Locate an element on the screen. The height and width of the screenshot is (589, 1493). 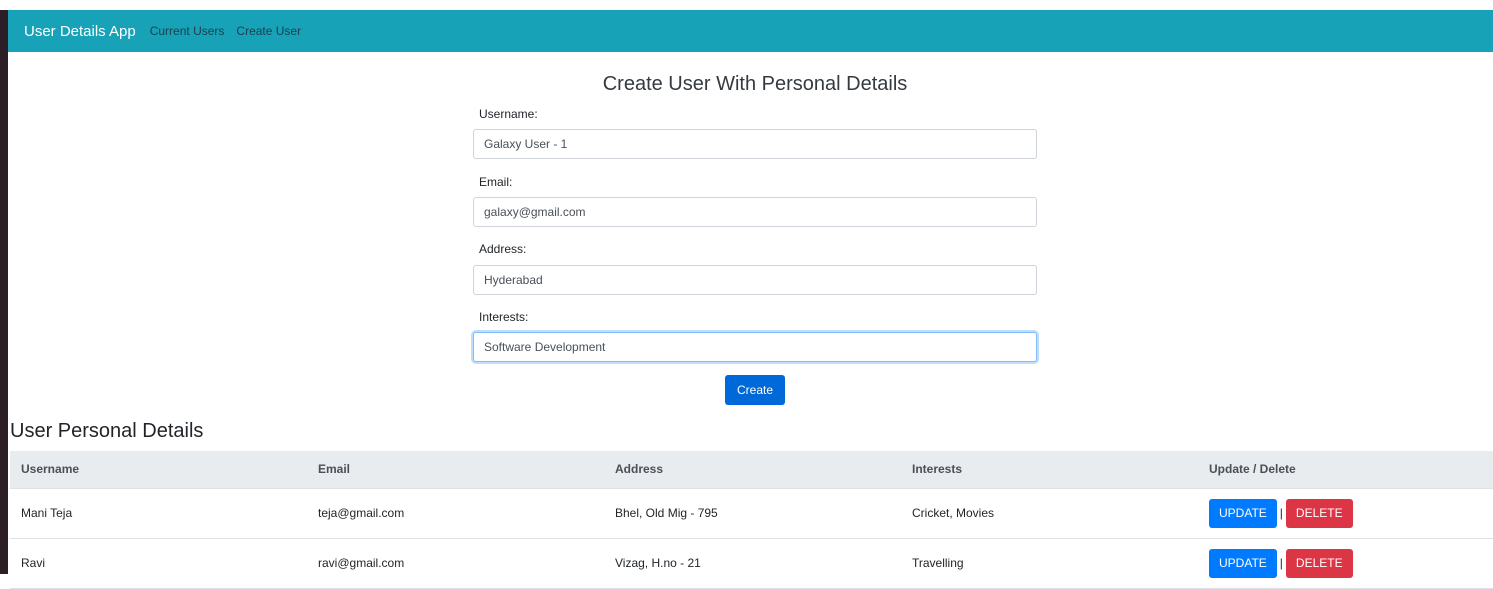
header-address: Address is located at coordinates (752, 470).